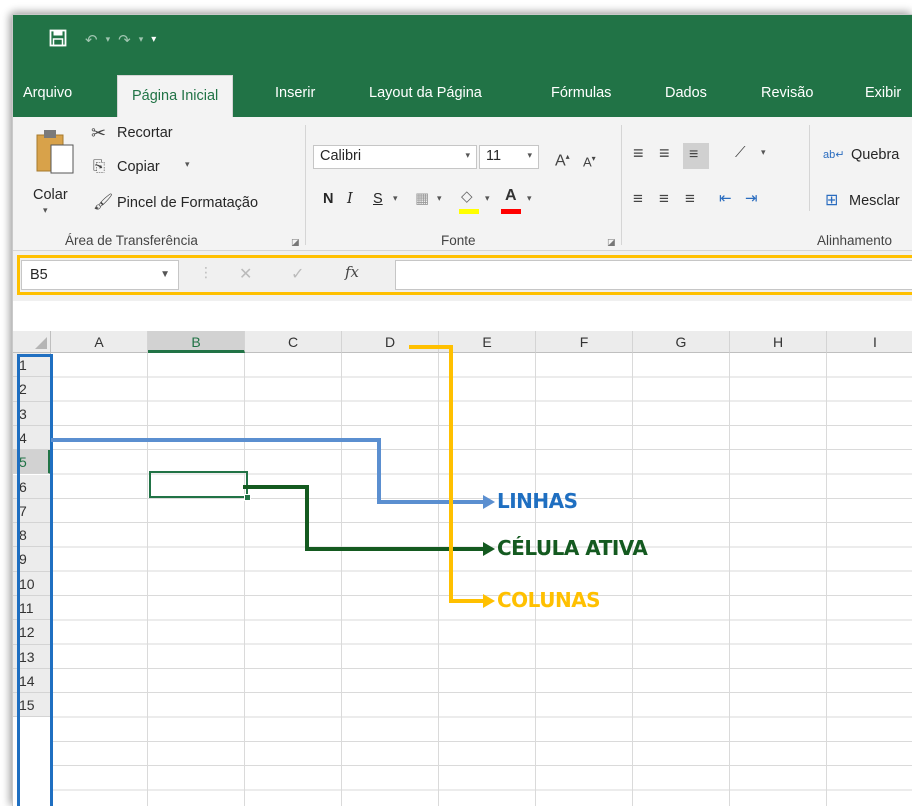  I want to click on rows-callout-label: LINHAS, so click(537, 501).